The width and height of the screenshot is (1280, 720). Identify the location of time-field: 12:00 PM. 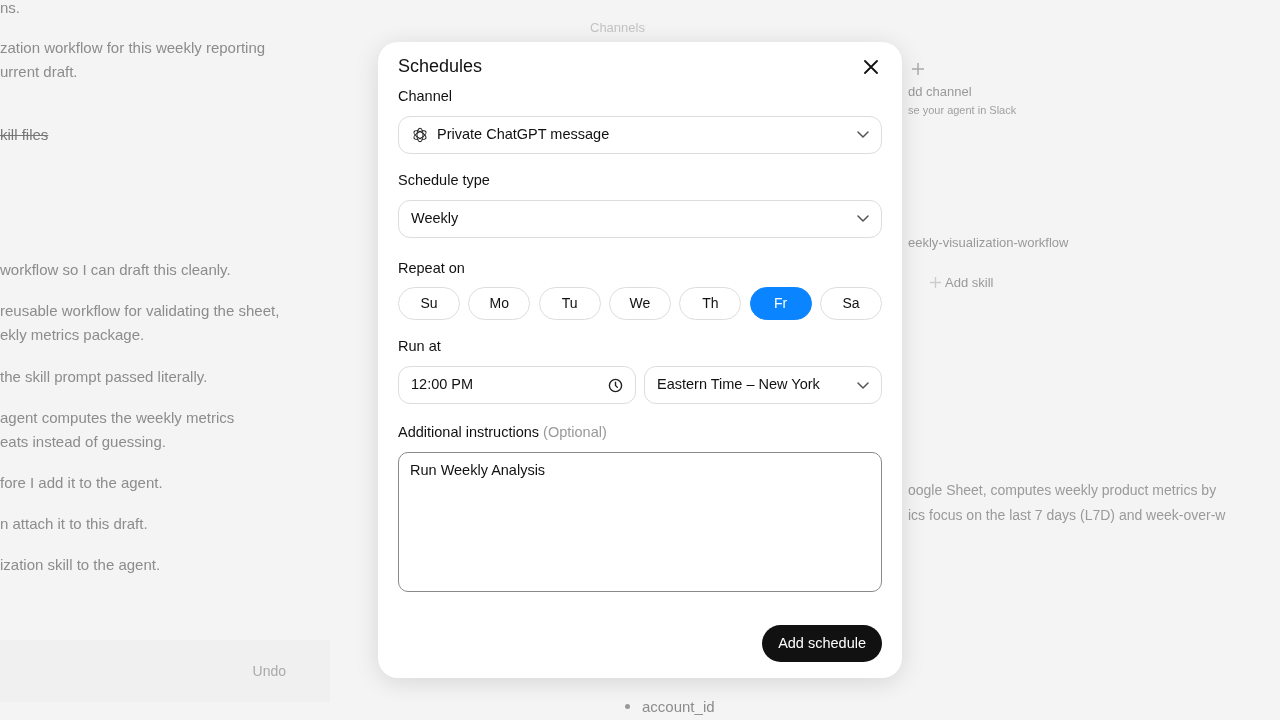
(517, 385).